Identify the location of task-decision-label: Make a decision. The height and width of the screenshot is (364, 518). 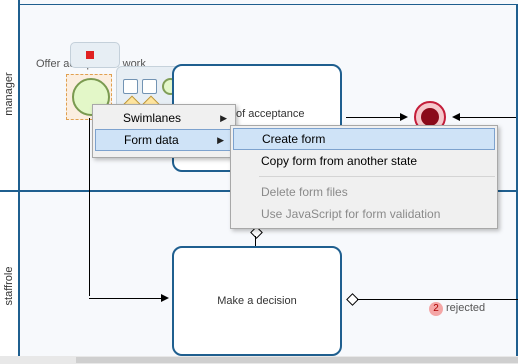
(257, 301).